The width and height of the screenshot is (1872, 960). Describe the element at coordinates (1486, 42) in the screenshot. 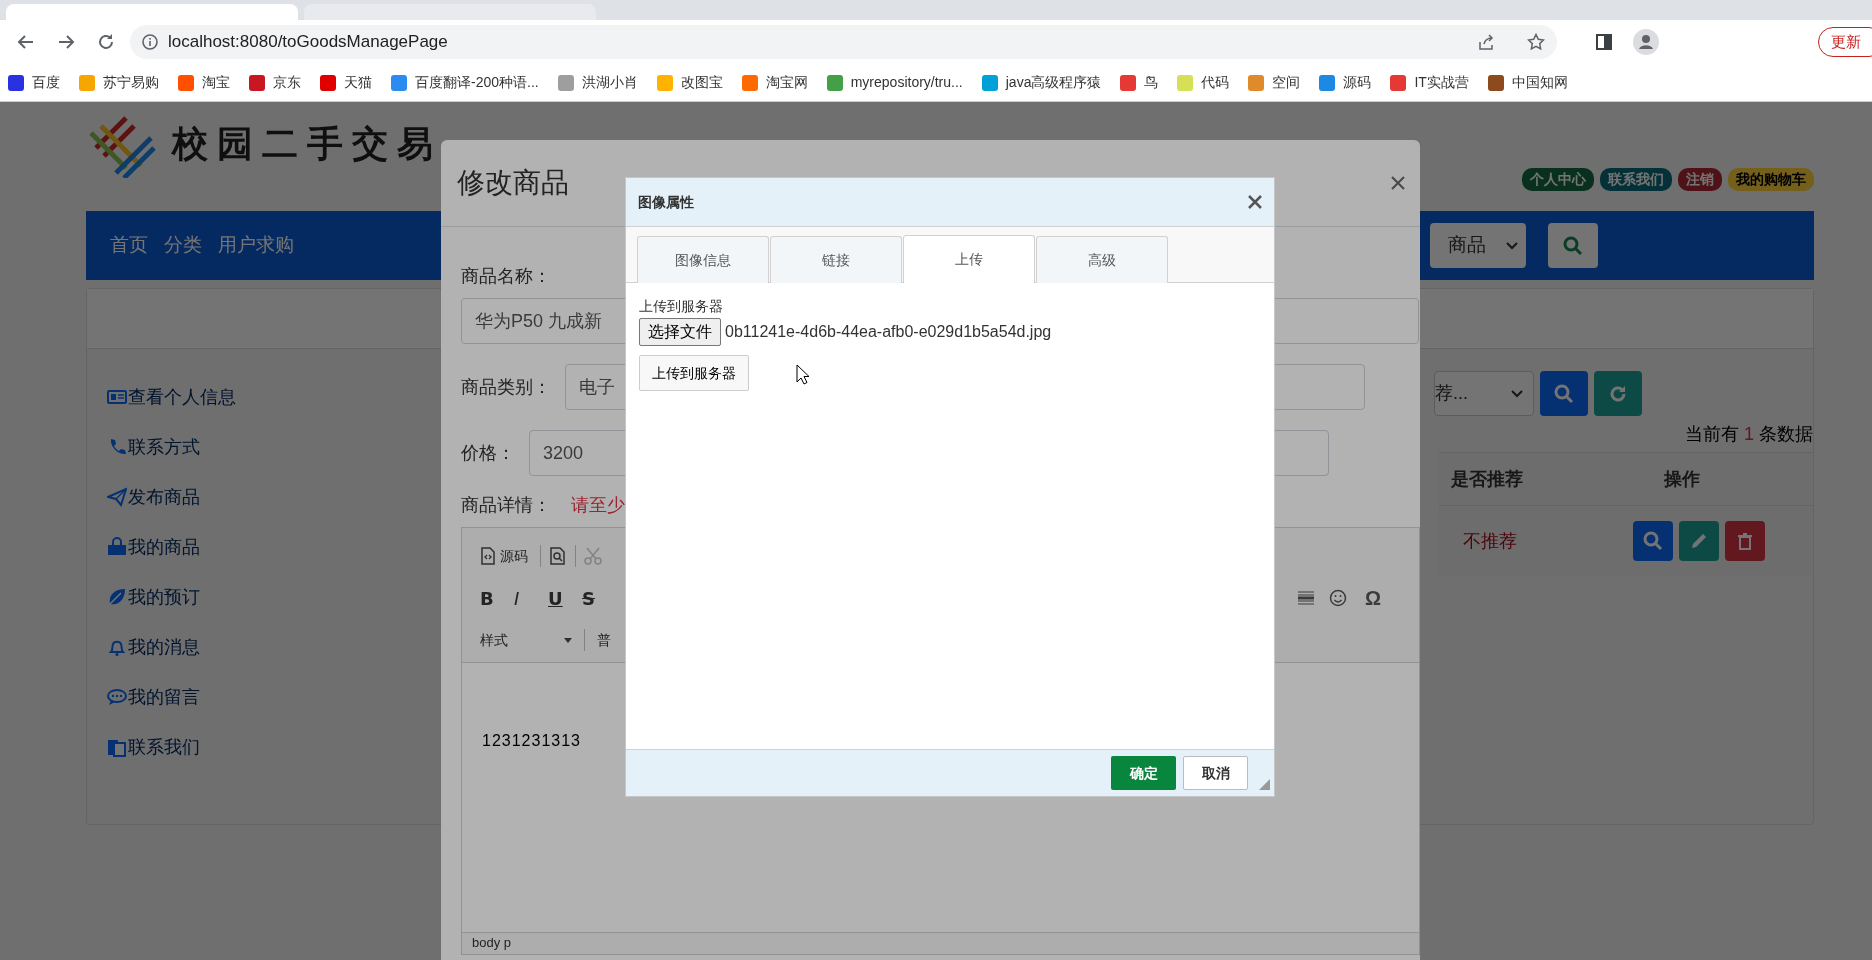

I see `share-icon` at that location.